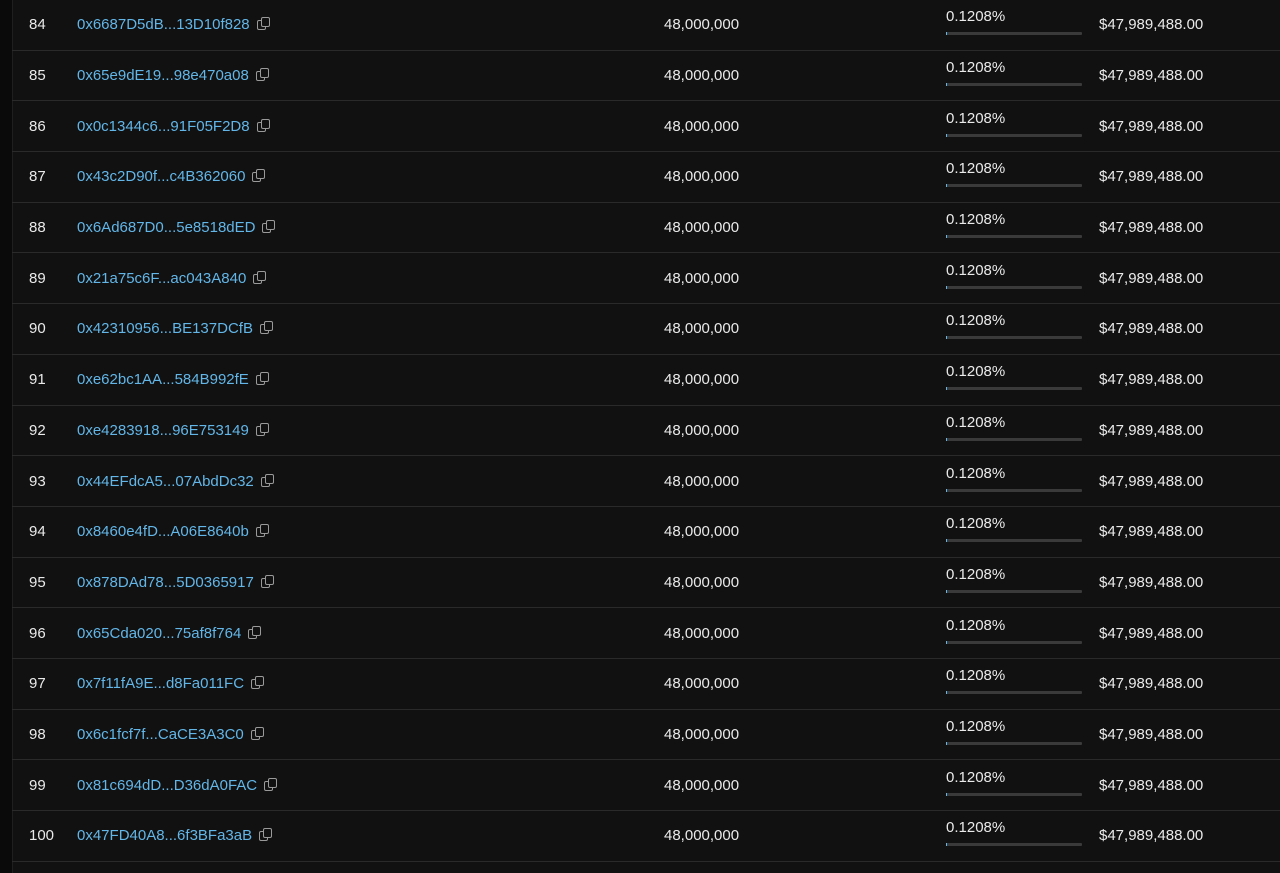 This screenshot has height=873, width=1280. I want to click on address-cell: 0xe62bc1AA...584B992fE, so click(173, 380).